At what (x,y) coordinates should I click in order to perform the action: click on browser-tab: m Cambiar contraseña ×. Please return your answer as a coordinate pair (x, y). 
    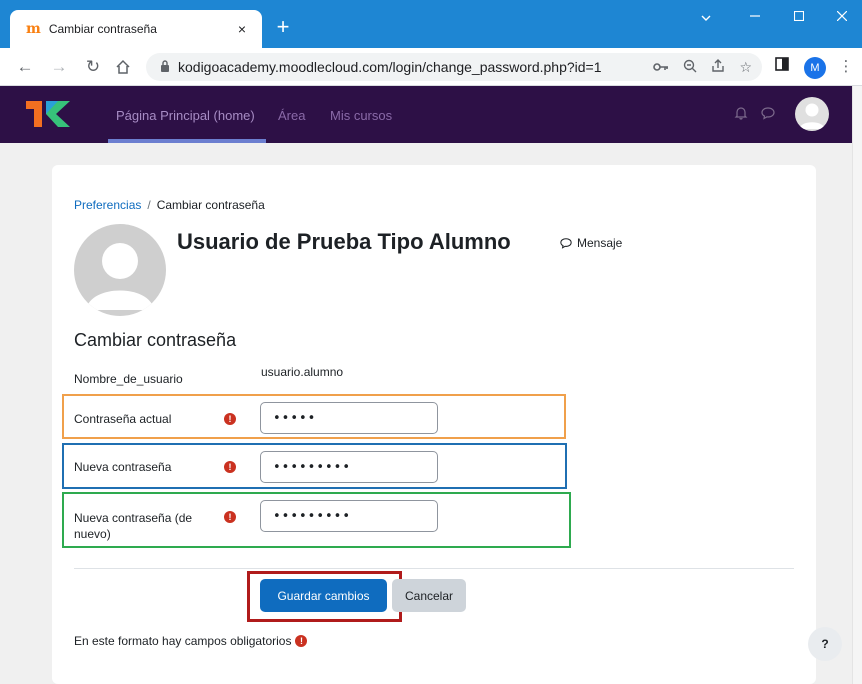
    Looking at the image, I should click on (136, 29).